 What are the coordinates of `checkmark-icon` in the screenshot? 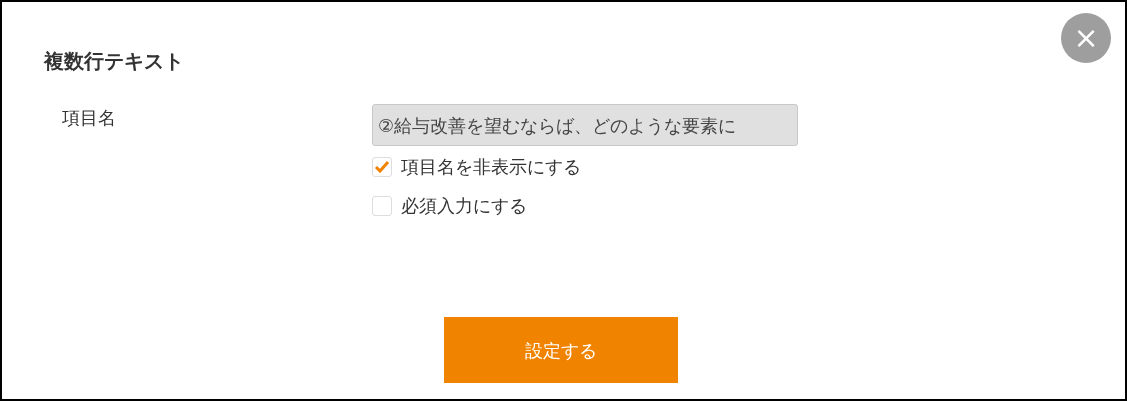 It's located at (382, 166).